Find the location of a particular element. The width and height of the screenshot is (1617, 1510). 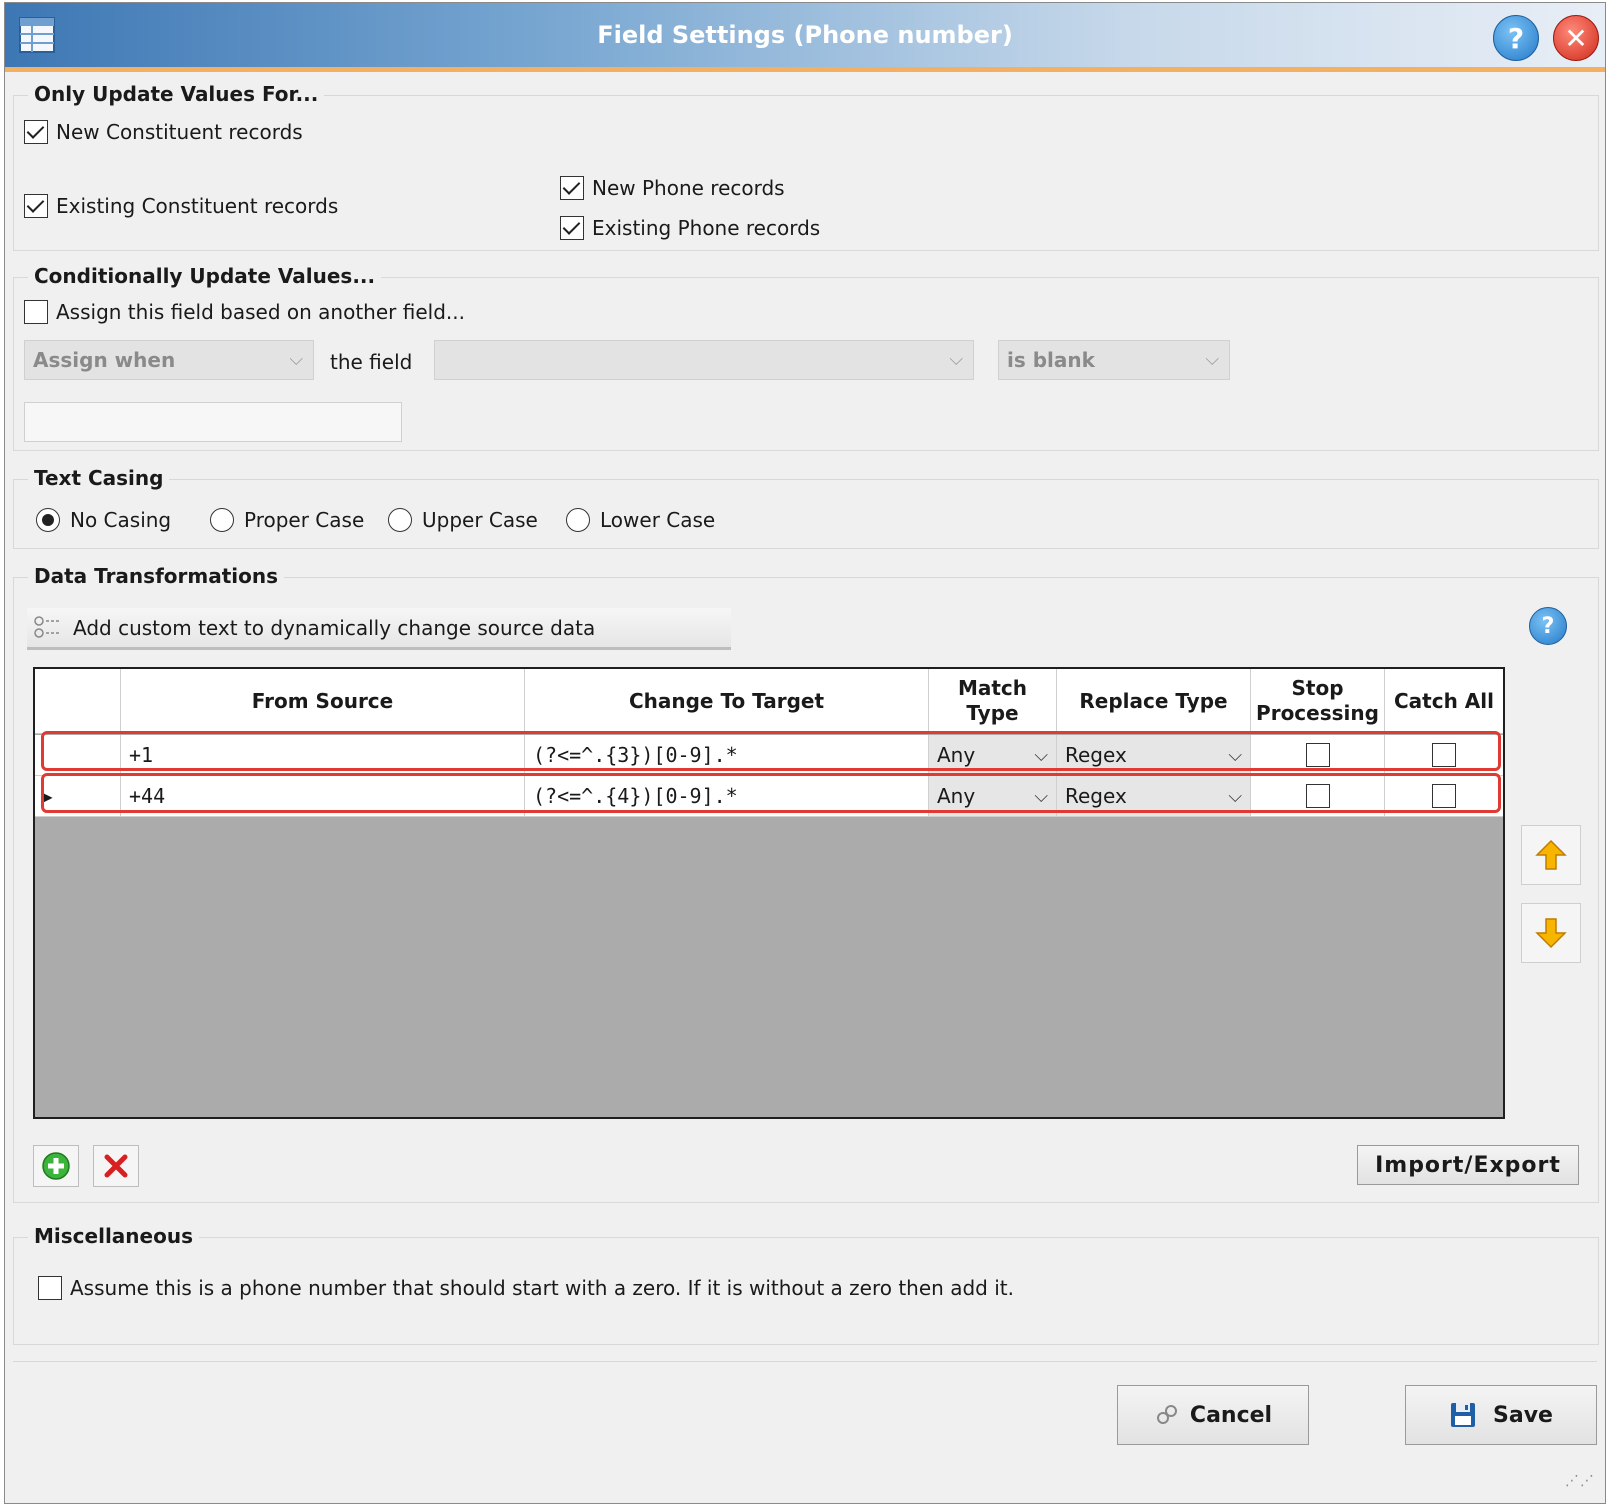

cancel-button: Cancel is located at coordinates (1213, 1415).